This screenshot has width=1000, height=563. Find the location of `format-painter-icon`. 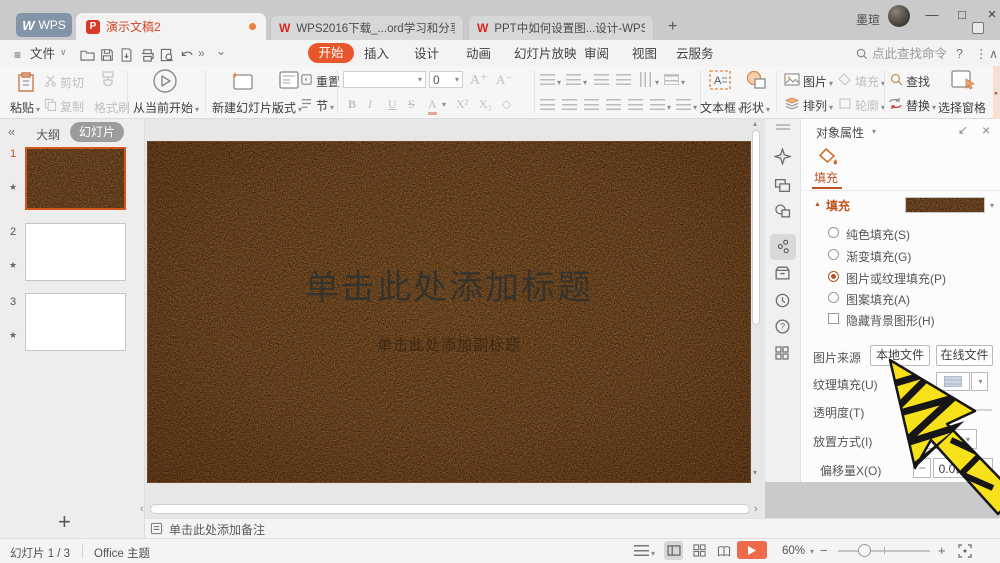

format-painter-icon is located at coordinates (108, 81).